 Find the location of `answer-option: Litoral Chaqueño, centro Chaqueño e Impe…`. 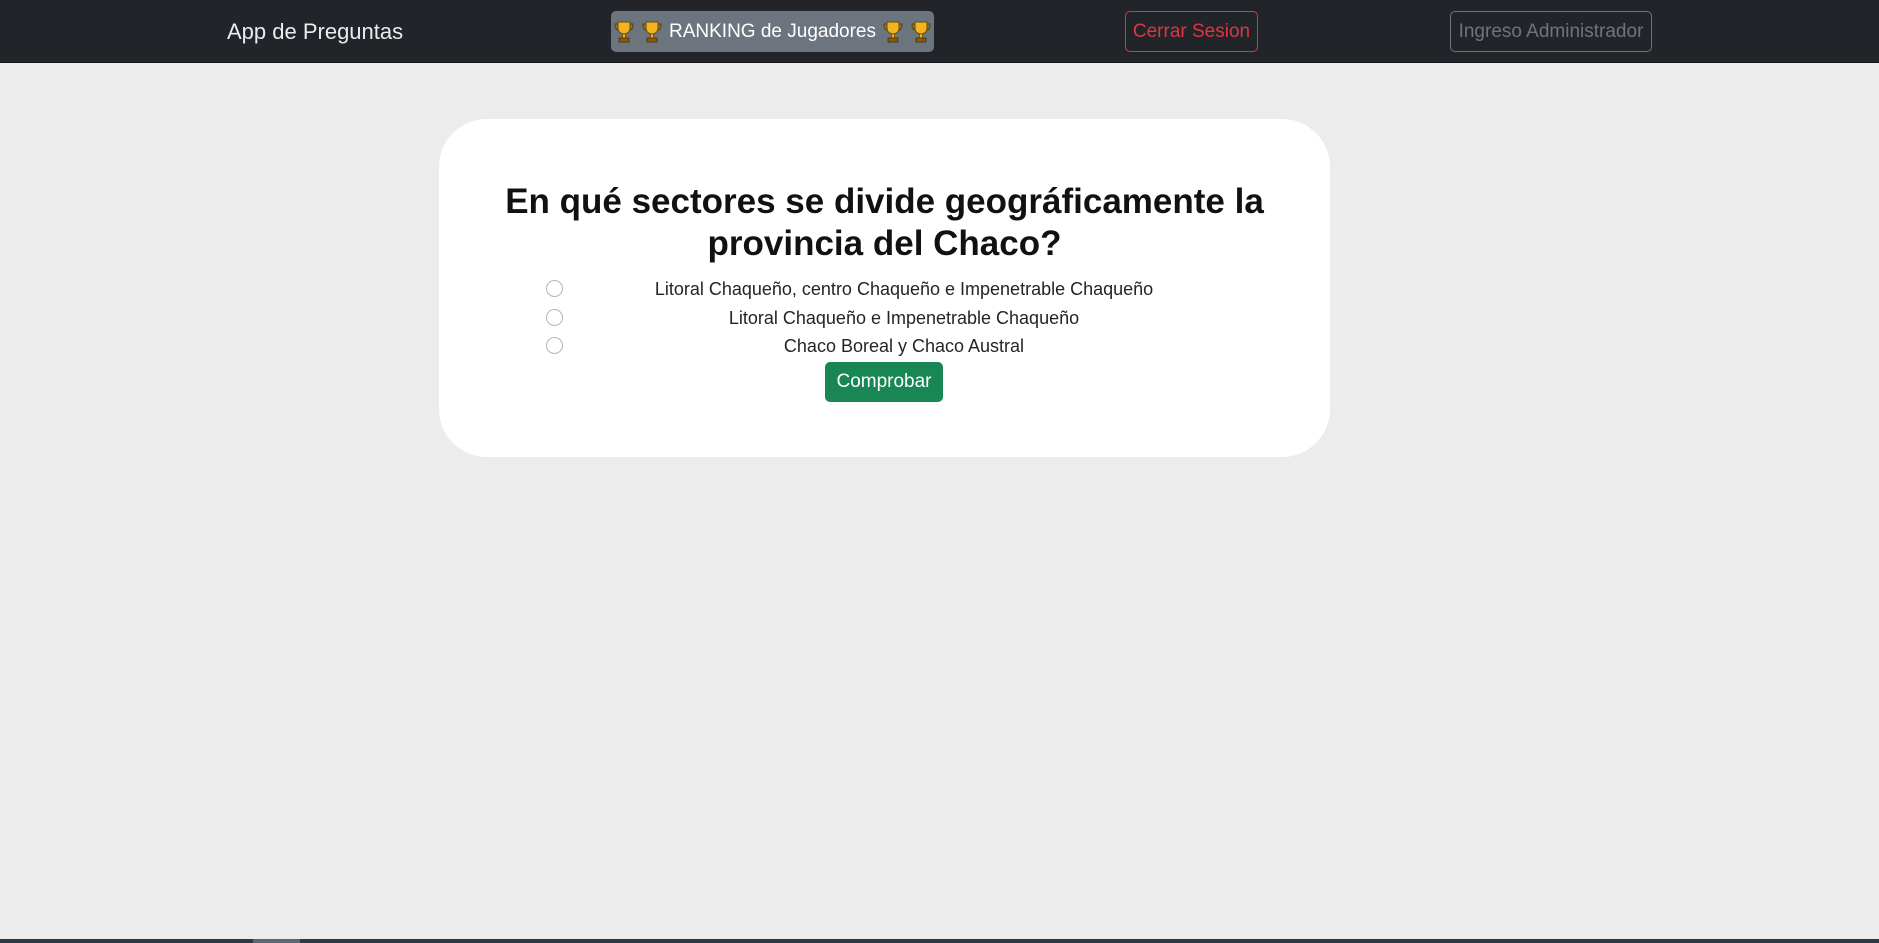

answer-option: Litoral Chaqueño, centro Chaqueño e Impe… is located at coordinates (884, 291).